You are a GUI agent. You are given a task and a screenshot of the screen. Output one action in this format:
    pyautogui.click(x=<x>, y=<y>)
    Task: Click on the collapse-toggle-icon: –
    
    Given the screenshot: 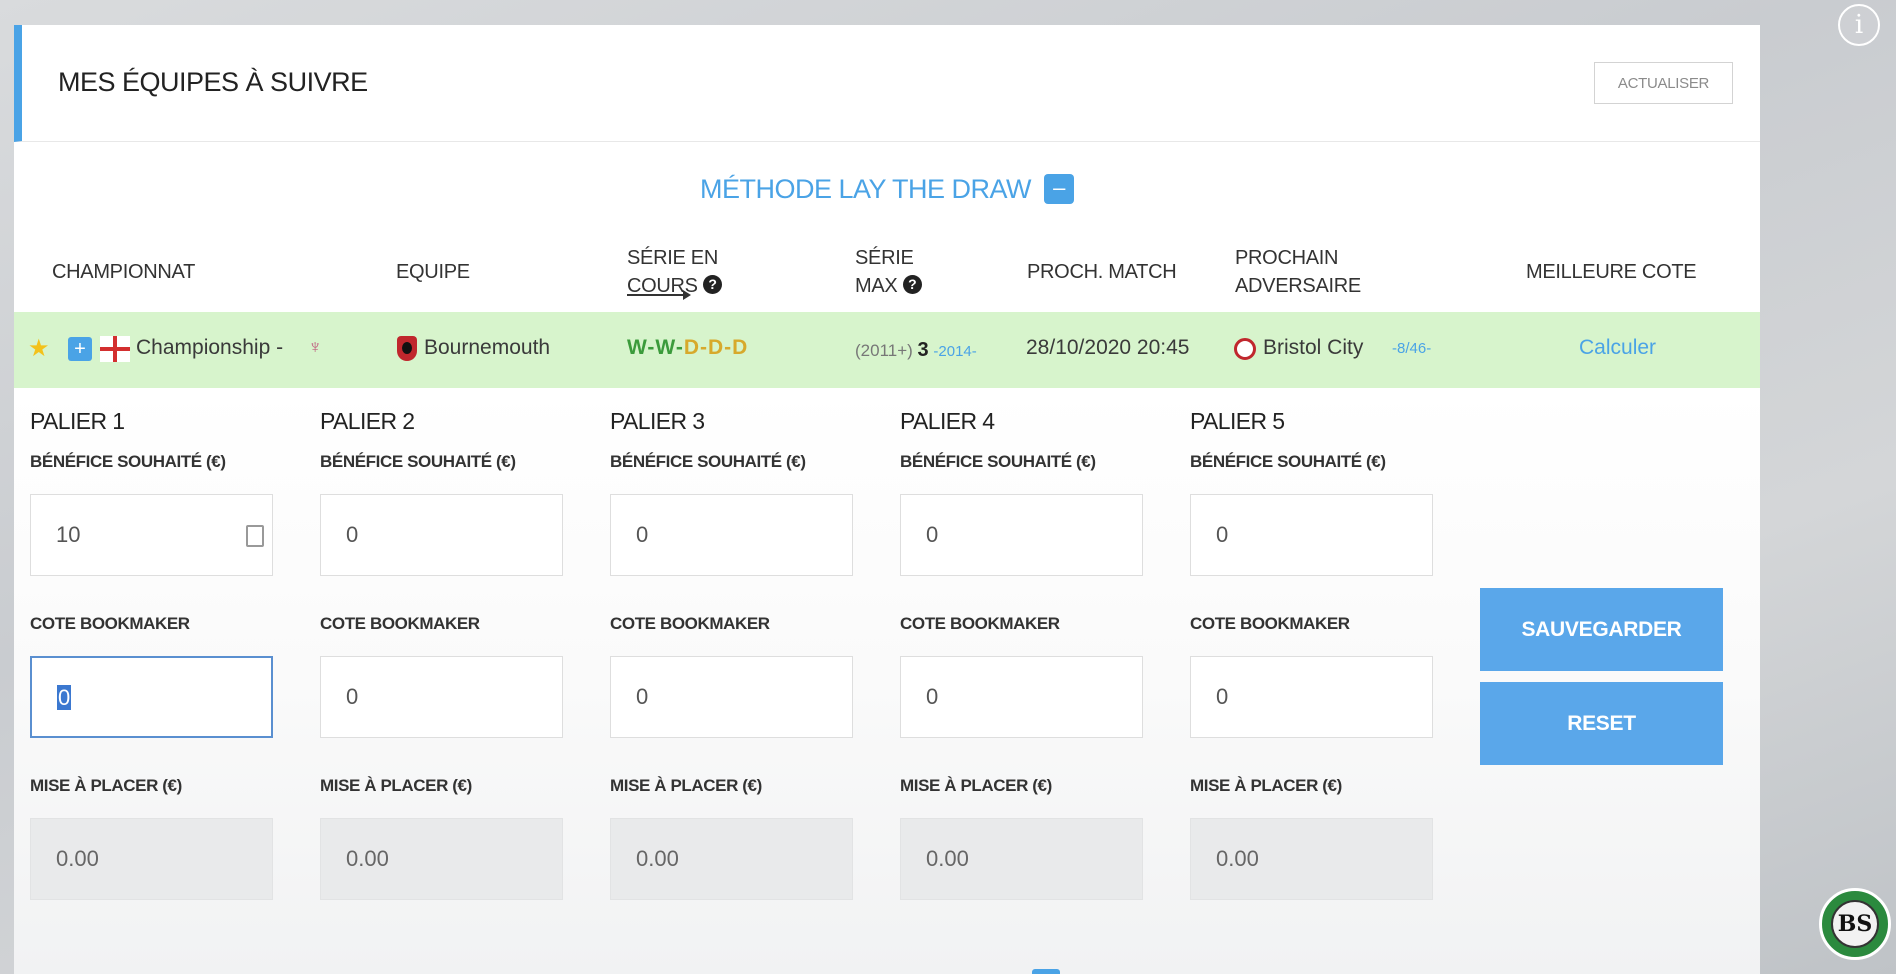 What is the action you would take?
    pyautogui.click(x=1059, y=188)
    